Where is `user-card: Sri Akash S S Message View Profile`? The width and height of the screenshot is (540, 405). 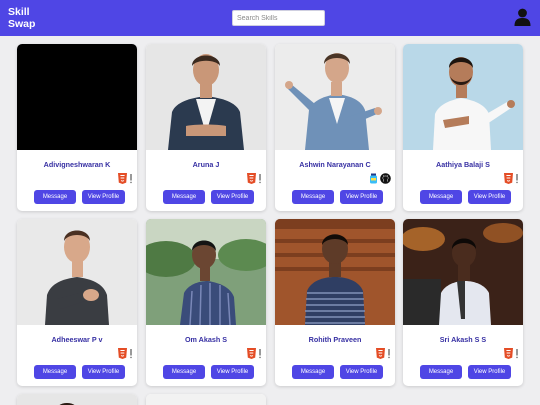 user-card: Sri Akash S S Message View Profile is located at coordinates (463, 302).